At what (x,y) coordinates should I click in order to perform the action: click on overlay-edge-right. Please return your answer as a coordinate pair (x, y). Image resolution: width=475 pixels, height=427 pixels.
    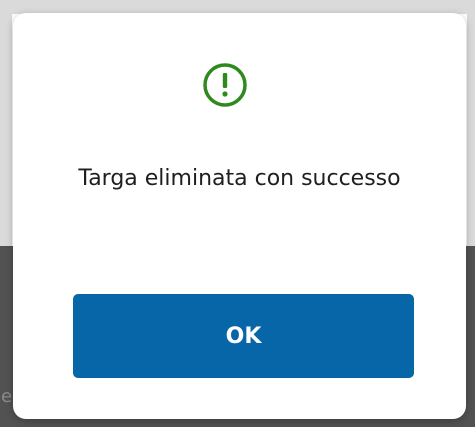
    Looking at the image, I should click on (471, 130).